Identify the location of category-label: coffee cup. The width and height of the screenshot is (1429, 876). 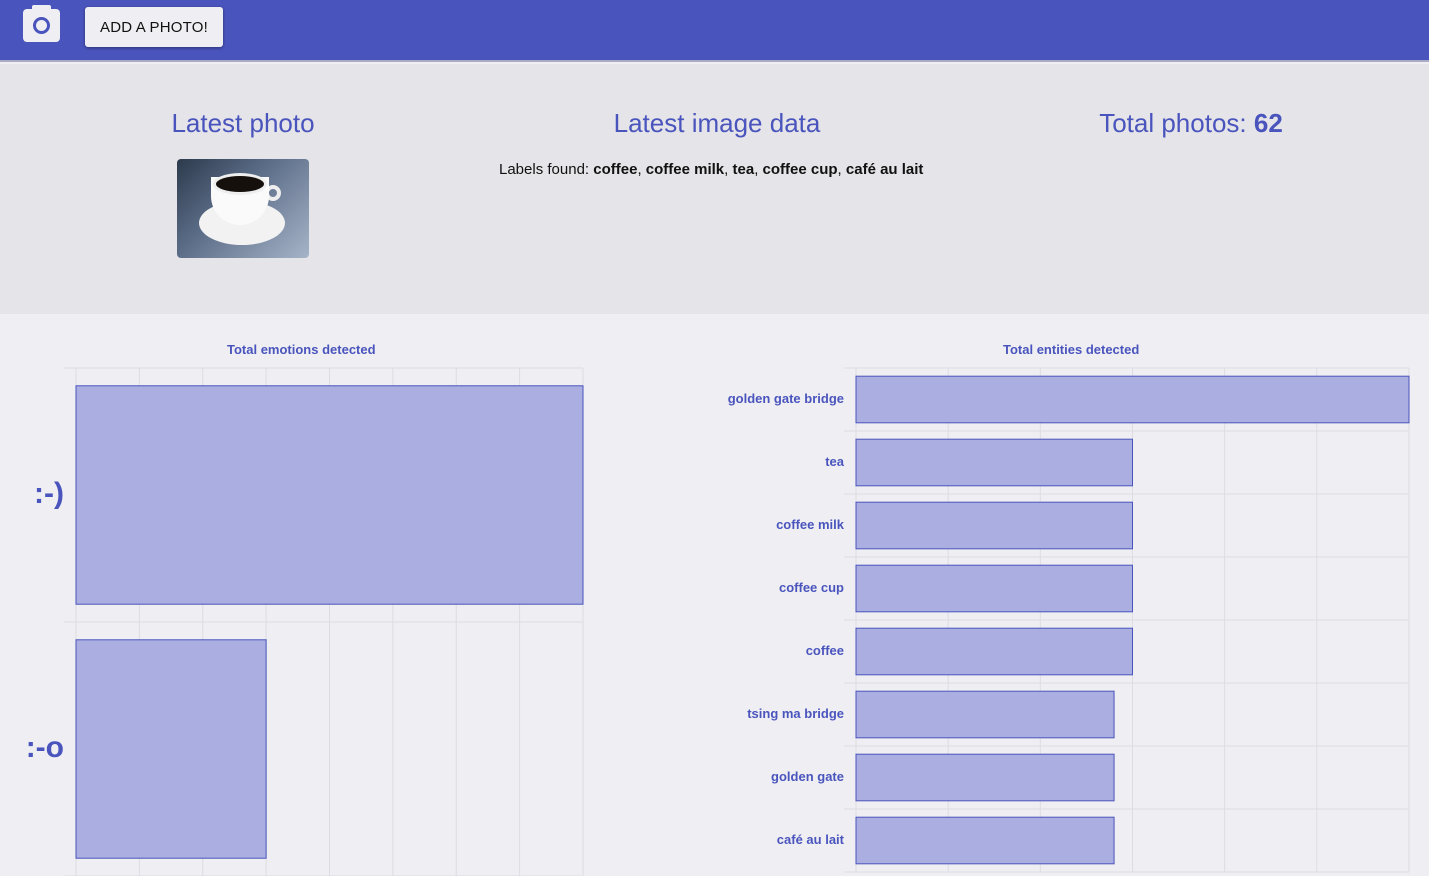
(811, 587).